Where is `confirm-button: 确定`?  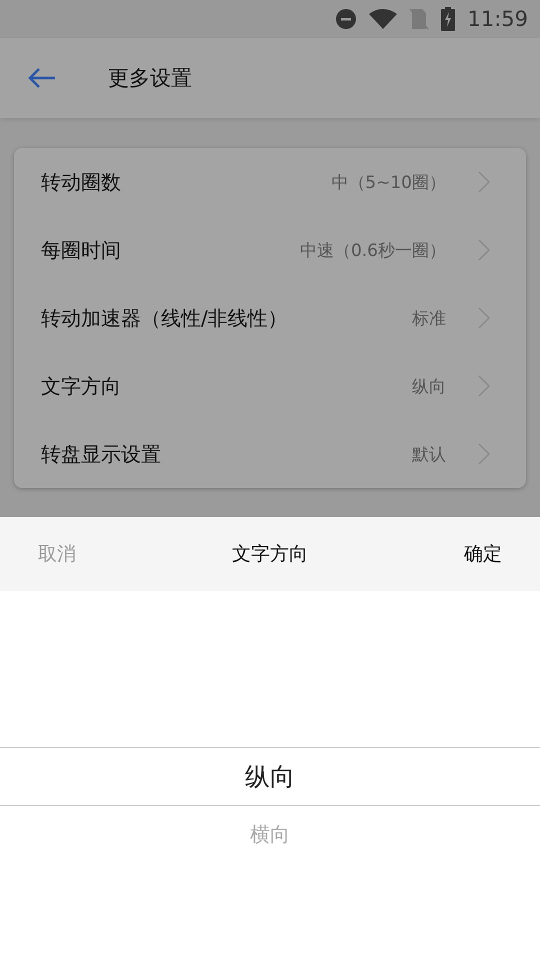
confirm-button: 确定 is located at coordinates (483, 554).